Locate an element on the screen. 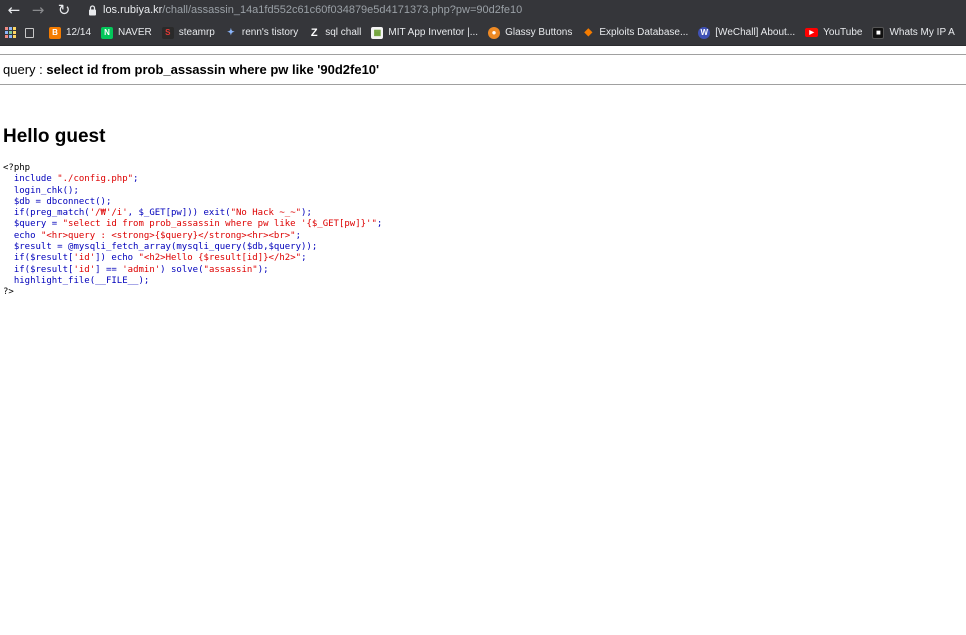 This screenshot has height=635, width=966. code-token: 'admin' is located at coordinates (141, 269).